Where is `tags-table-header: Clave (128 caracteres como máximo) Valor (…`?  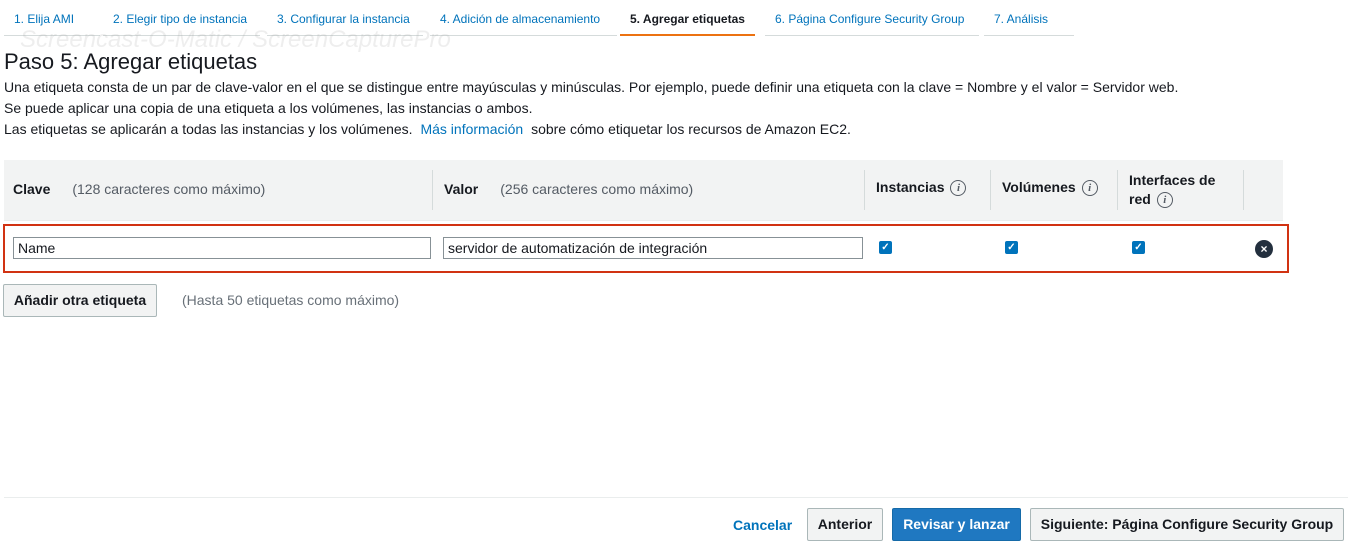
tags-table-header: Clave (128 caracteres como máximo) Valor (… is located at coordinates (643, 190).